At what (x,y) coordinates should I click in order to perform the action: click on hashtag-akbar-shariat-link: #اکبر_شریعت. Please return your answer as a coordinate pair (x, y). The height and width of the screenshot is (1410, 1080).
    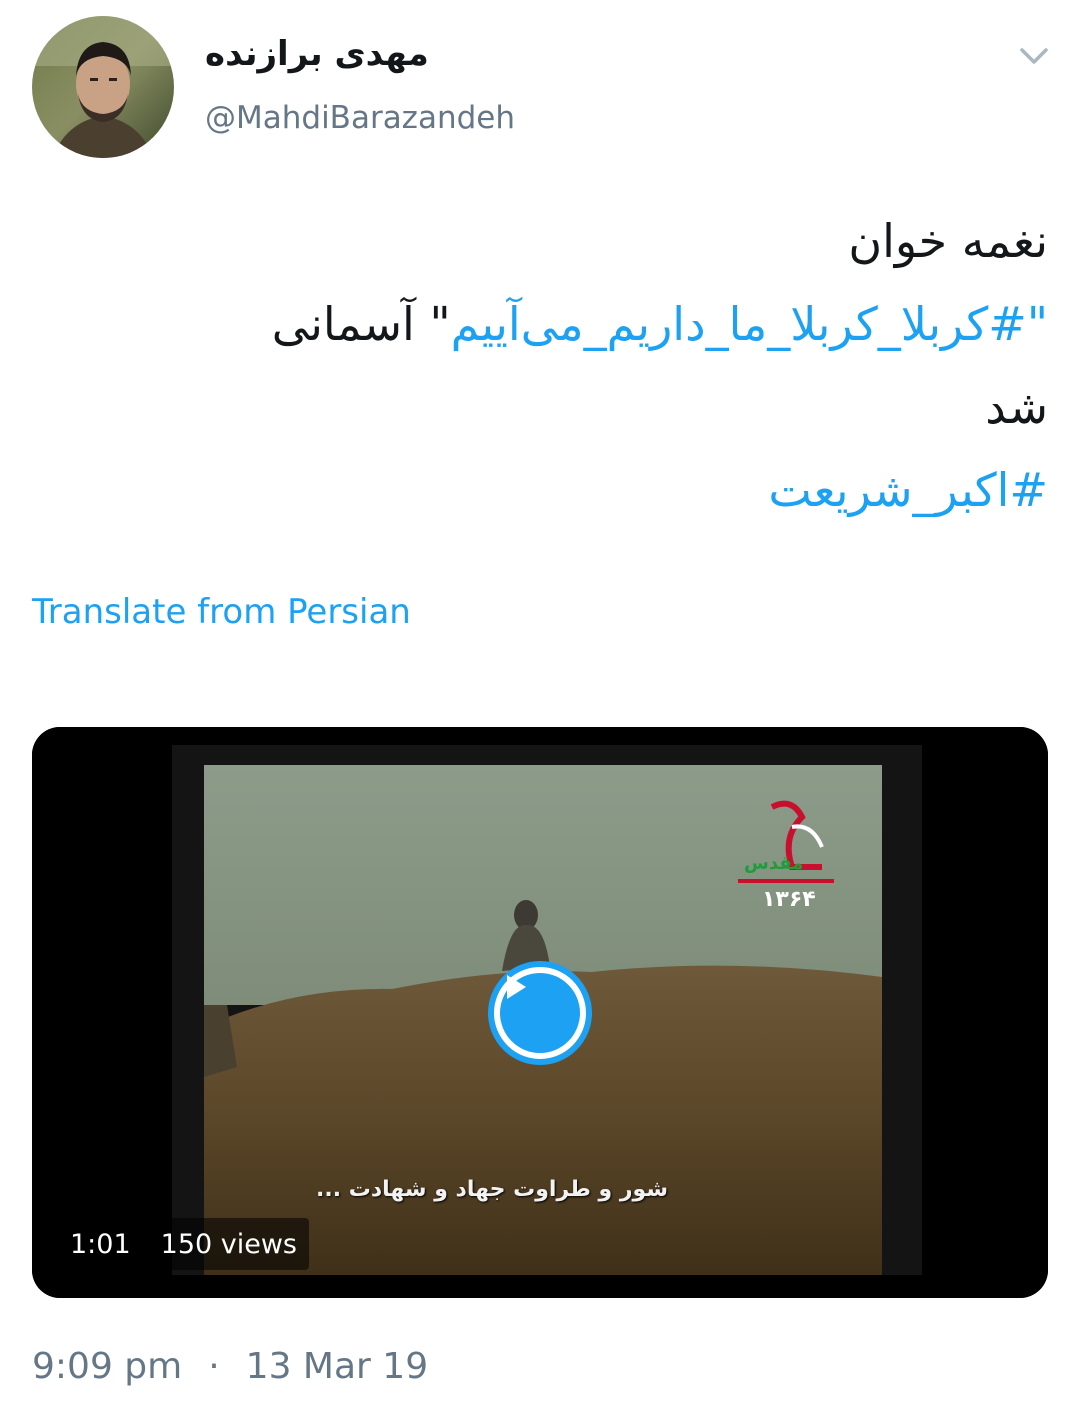
    Looking at the image, I should click on (574, 490).